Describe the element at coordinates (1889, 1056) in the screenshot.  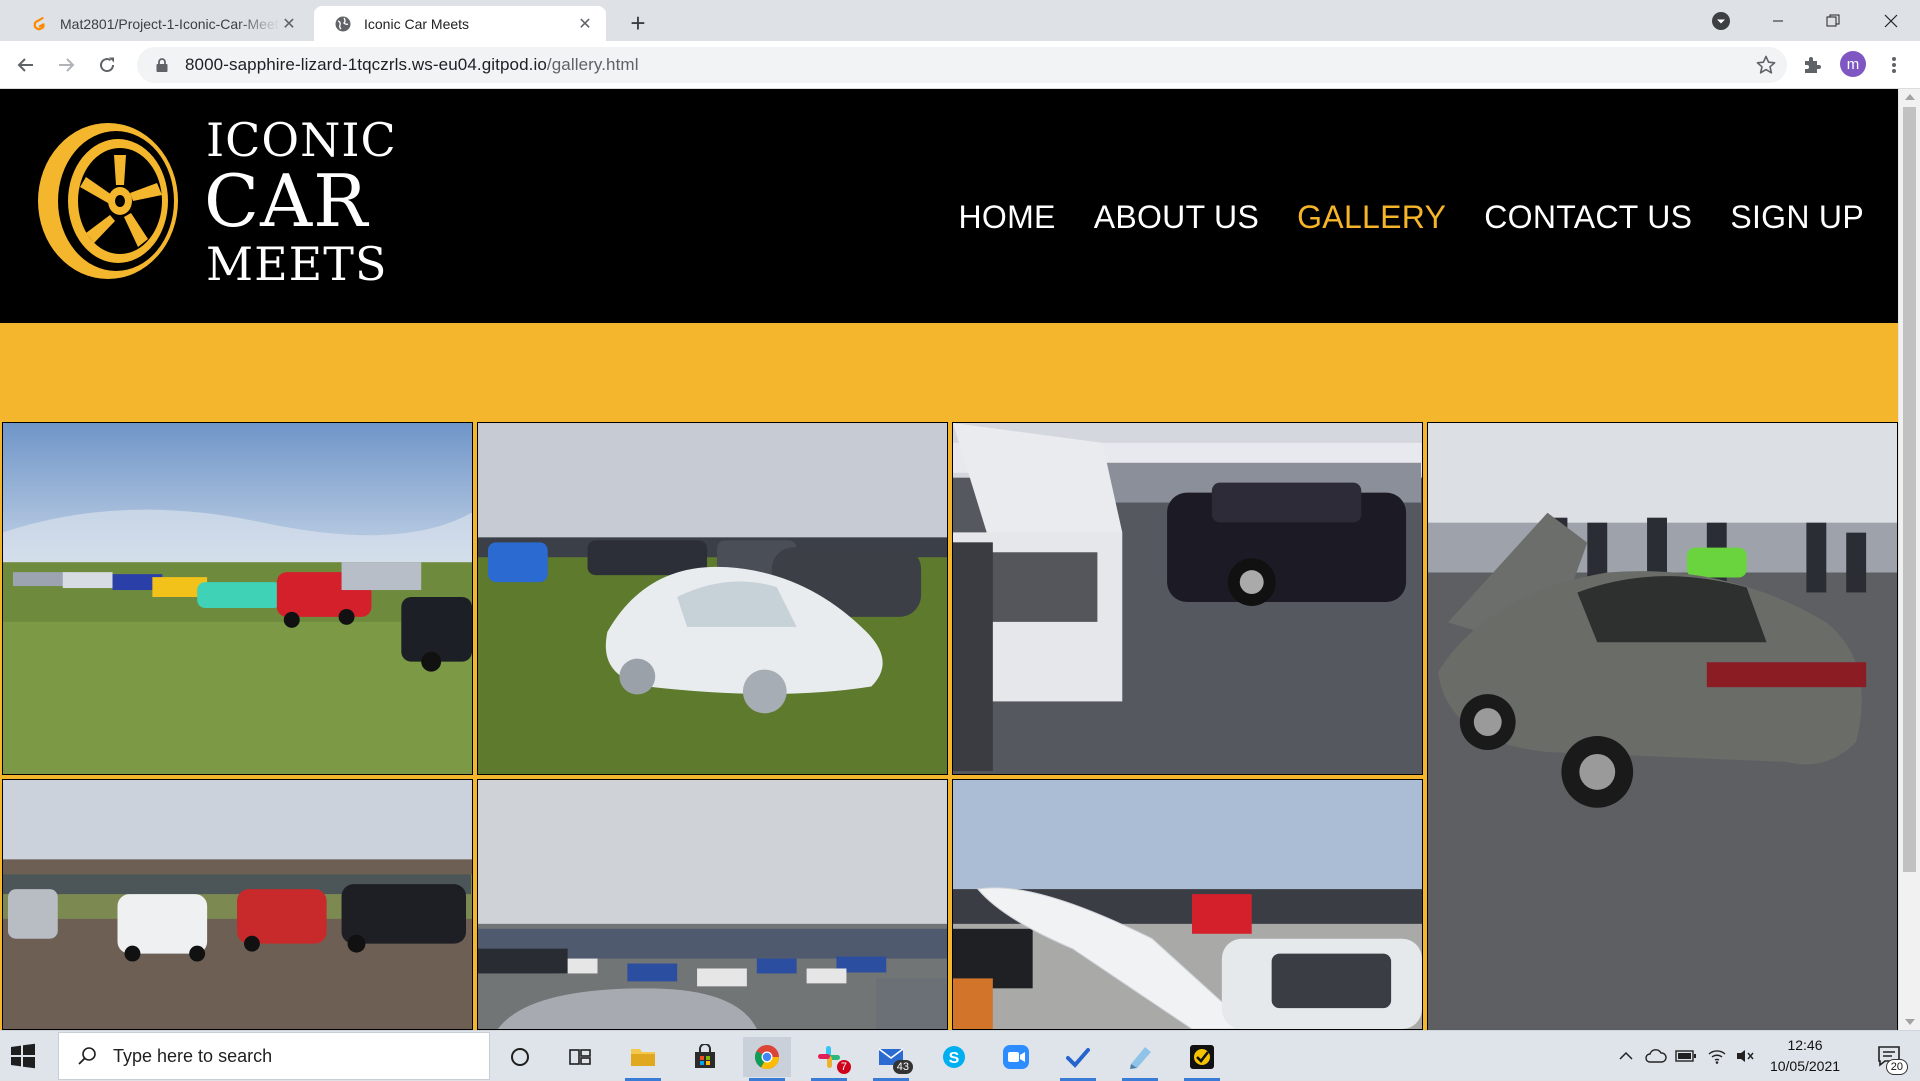
I see `action-center-button: 20` at that location.